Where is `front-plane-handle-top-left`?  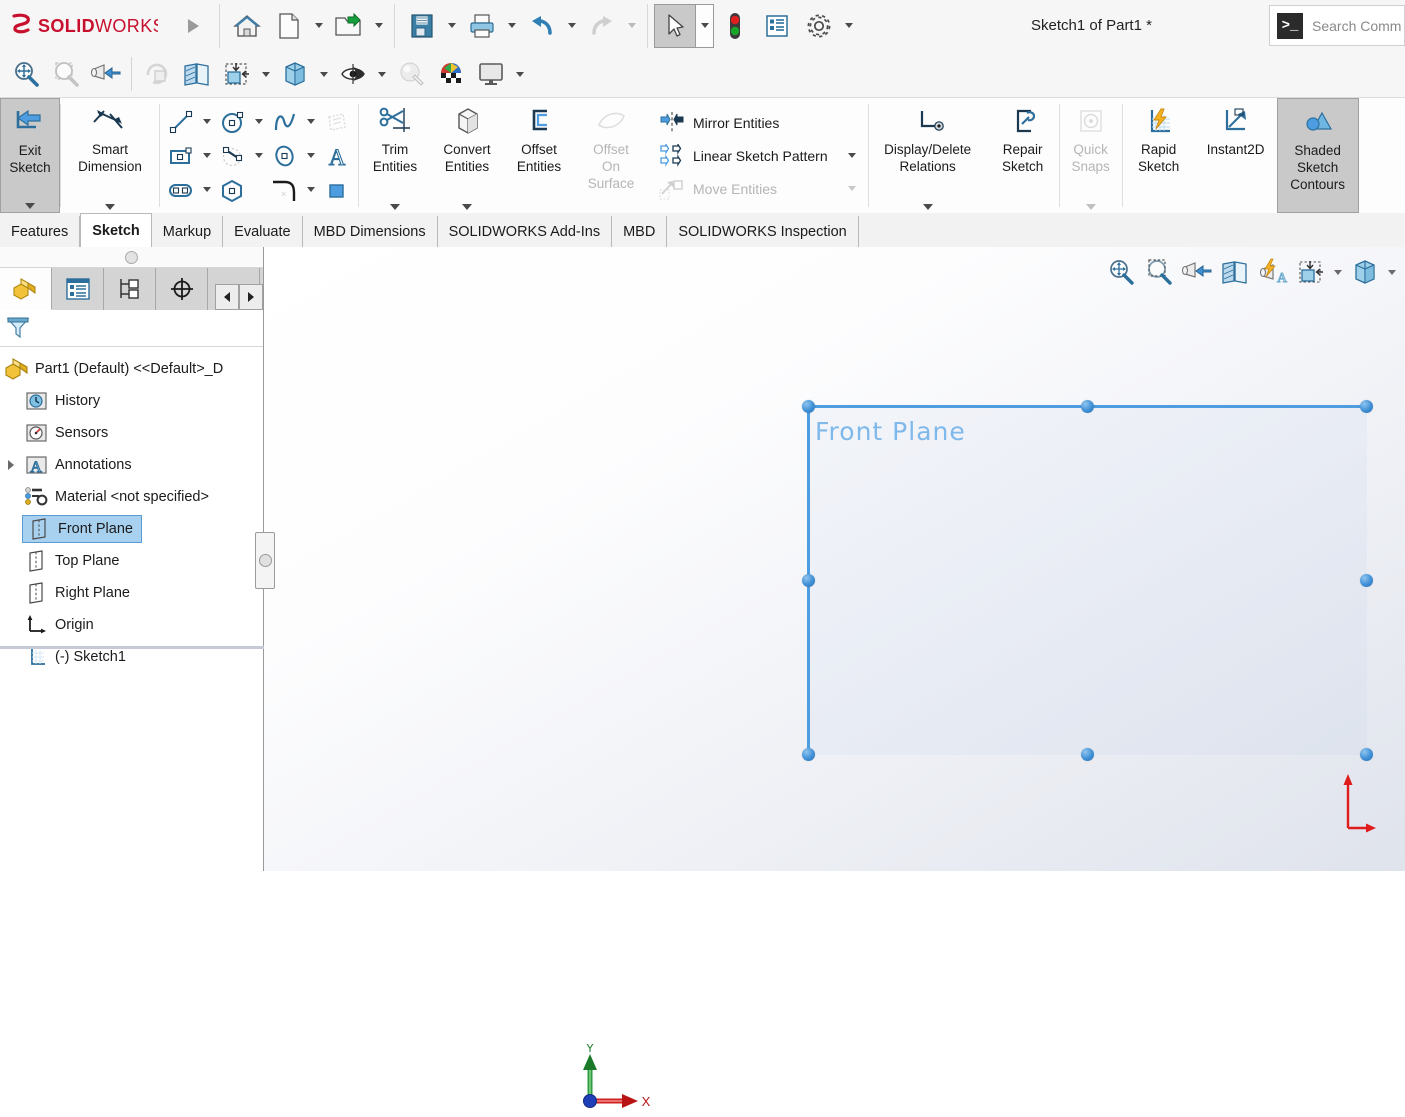 front-plane-handle-top-left is located at coordinates (808, 406).